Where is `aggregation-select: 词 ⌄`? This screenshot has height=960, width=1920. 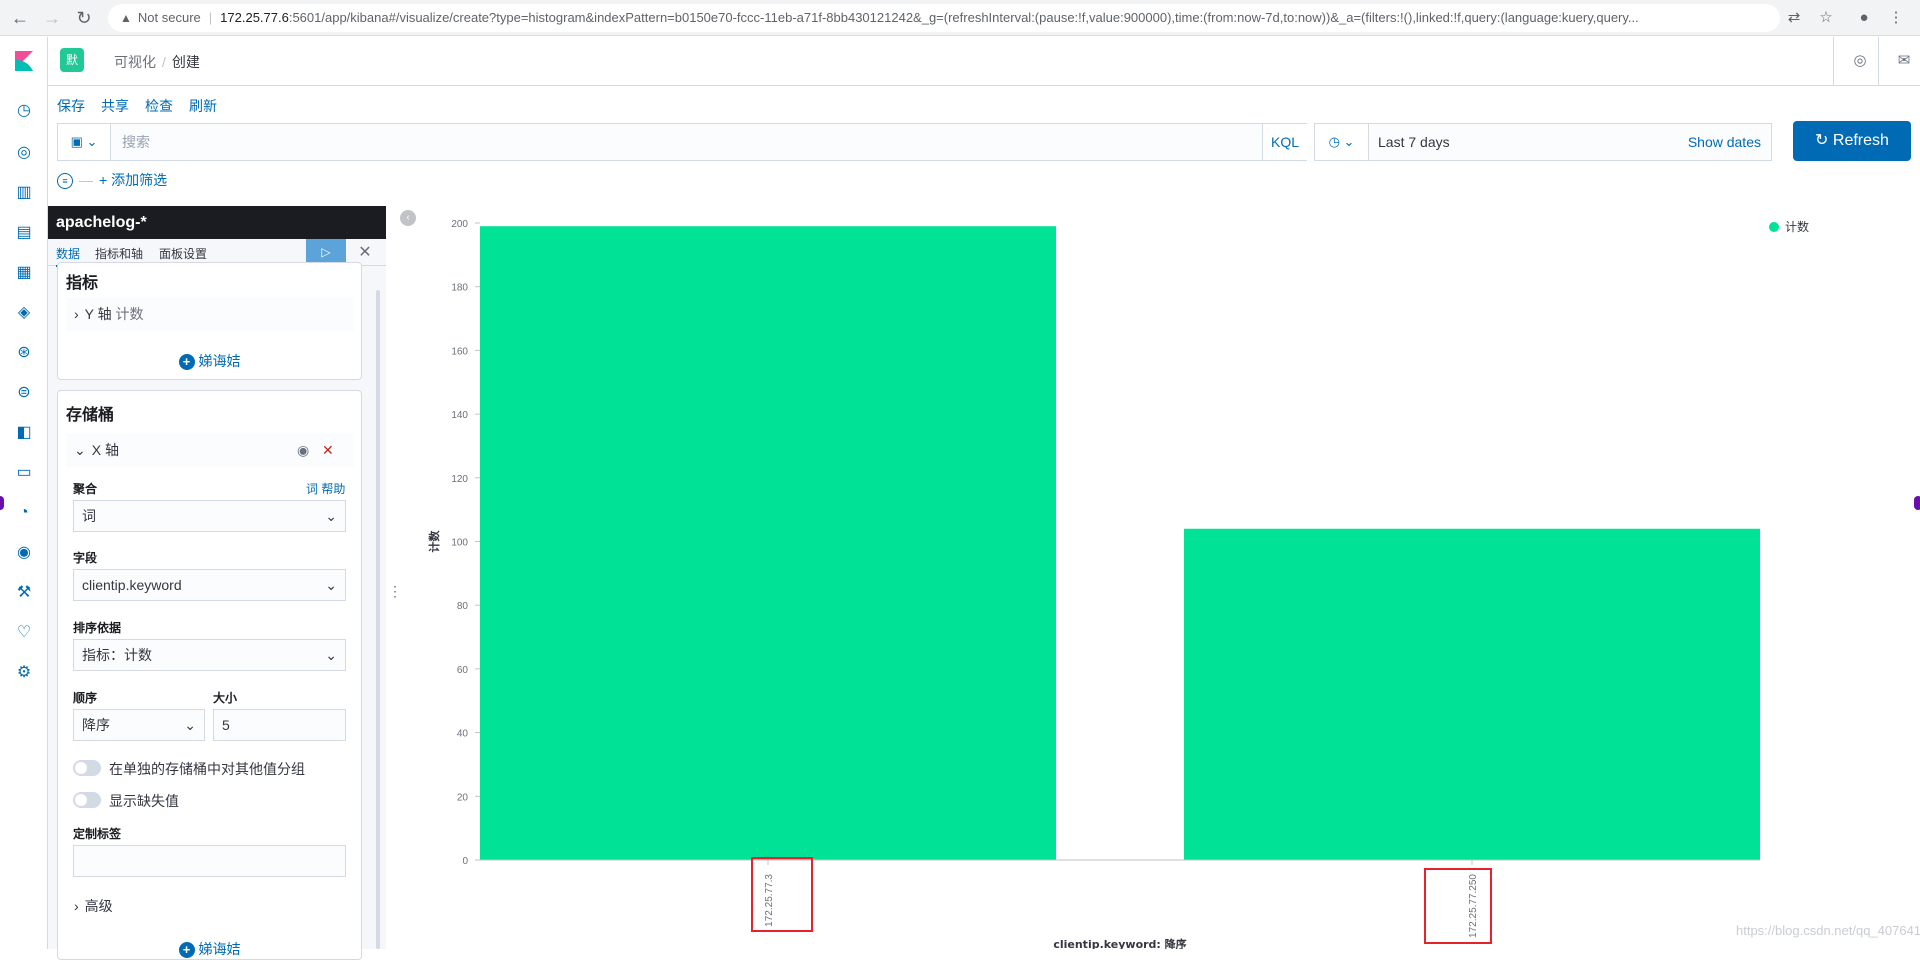 aggregation-select: 词 ⌄ is located at coordinates (209, 516).